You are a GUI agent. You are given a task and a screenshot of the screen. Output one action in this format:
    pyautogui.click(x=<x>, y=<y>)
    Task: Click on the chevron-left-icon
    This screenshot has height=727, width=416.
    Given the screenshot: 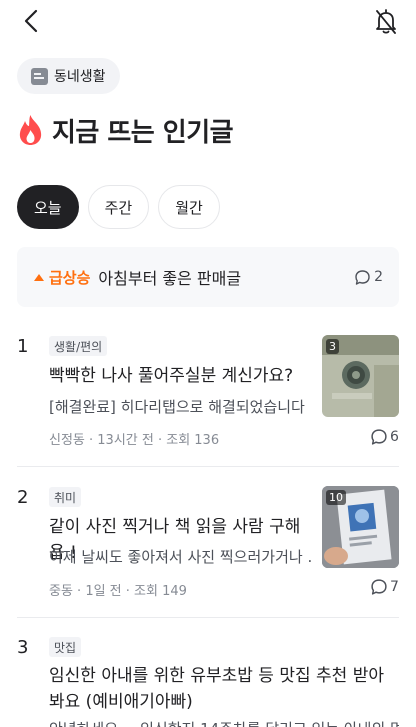 What is the action you would take?
    pyautogui.click(x=31, y=21)
    